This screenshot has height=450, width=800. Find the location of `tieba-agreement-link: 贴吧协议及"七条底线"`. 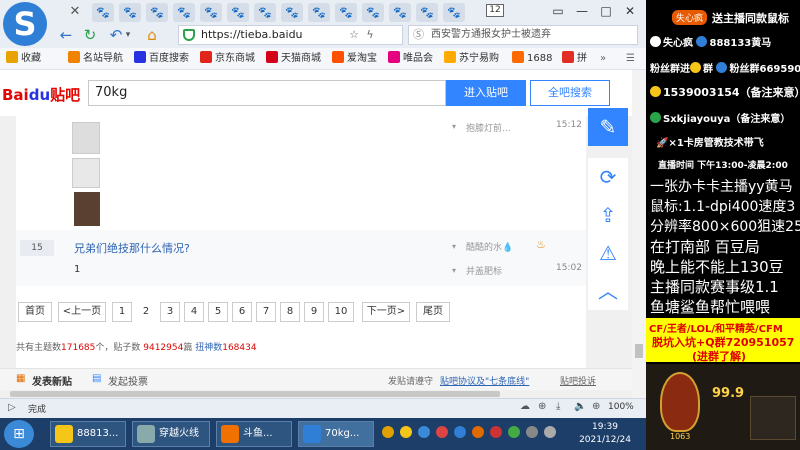

tieba-agreement-link: 贴吧协议及"七条底线" is located at coordinates (484, 380).